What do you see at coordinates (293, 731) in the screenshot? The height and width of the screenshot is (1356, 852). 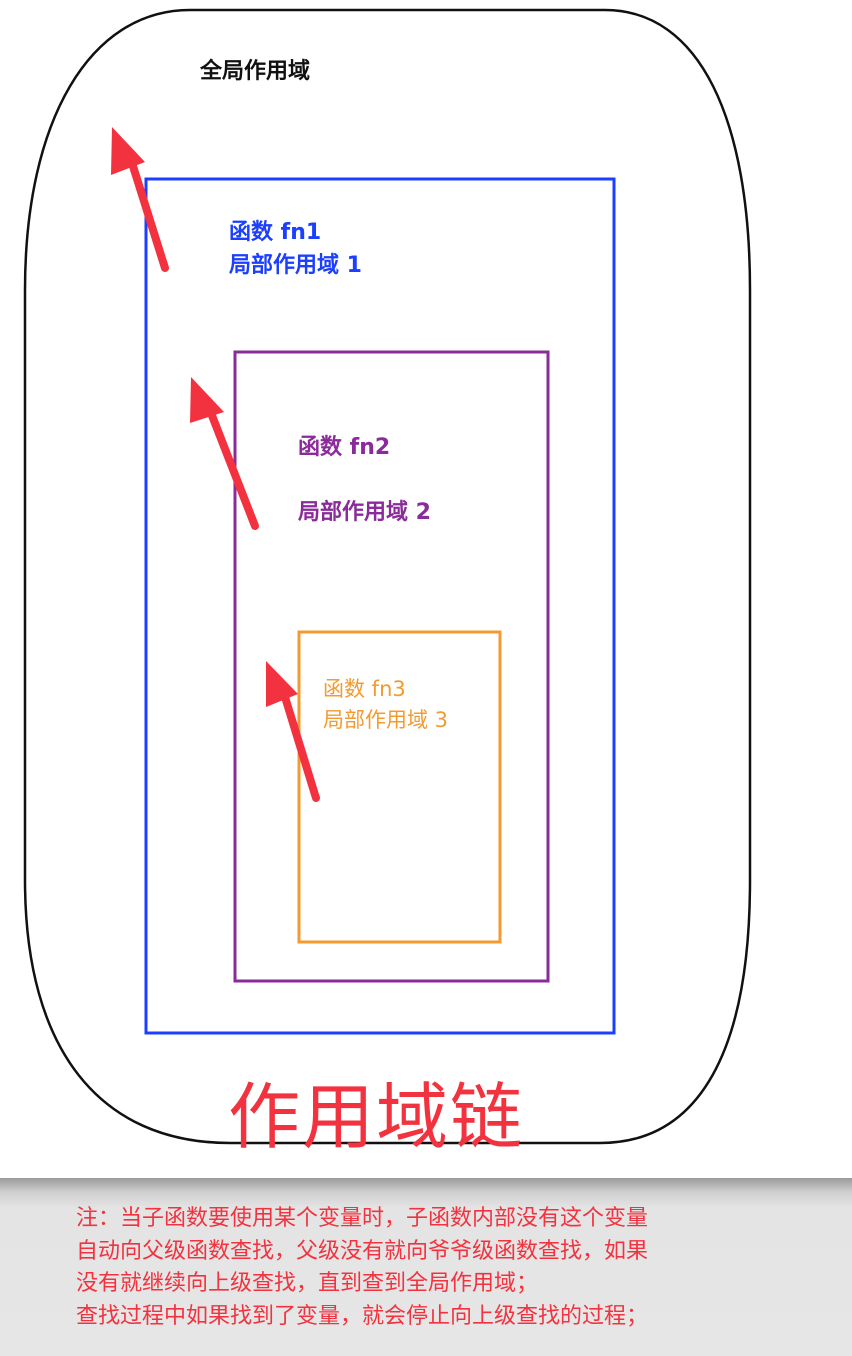 I see `arrow-fn3-to-fn2` at bounding box center [293, 731].